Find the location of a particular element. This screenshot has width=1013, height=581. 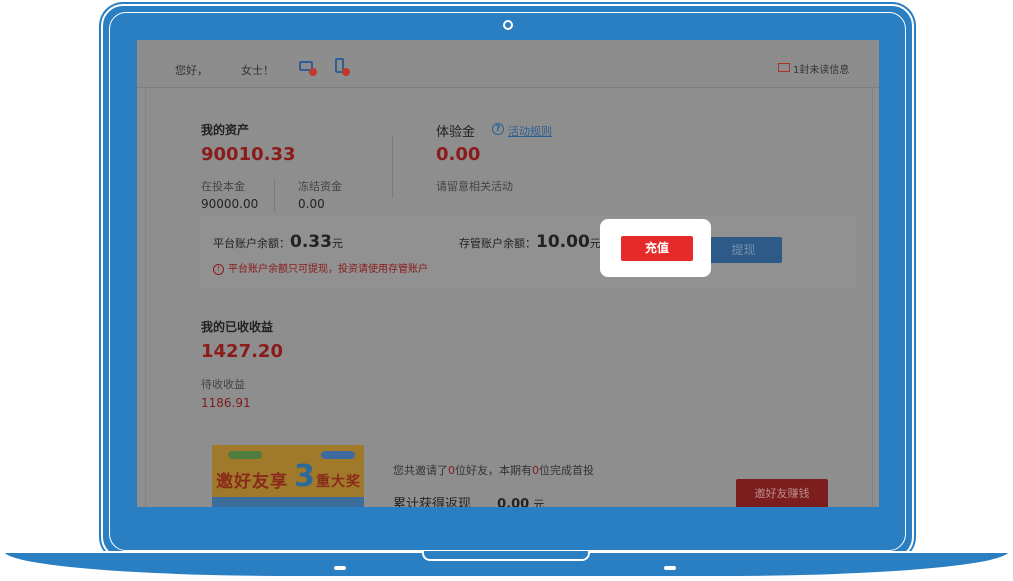

banner-strip is located at coordinates (288, 502).